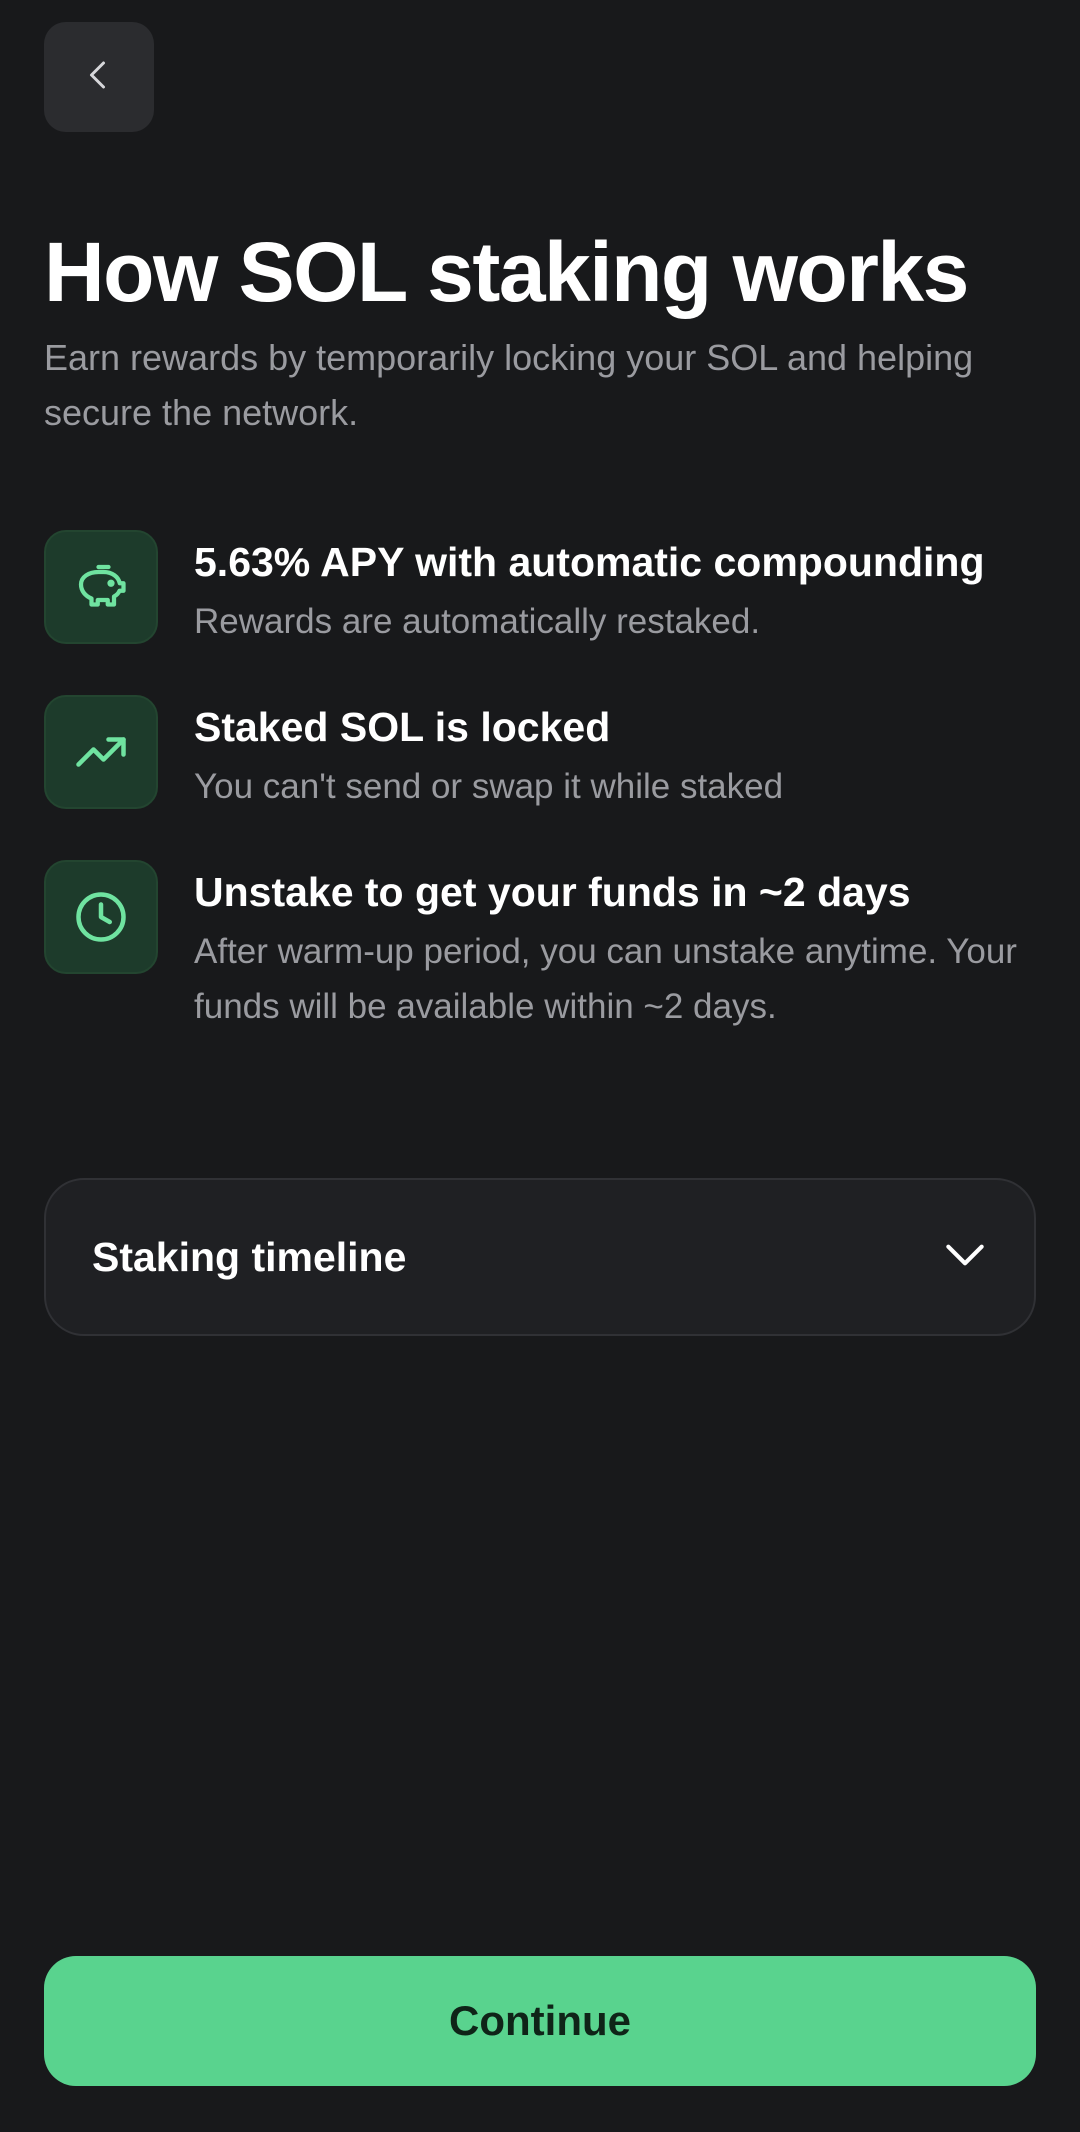 The image size is (1080, 2132). Describe the element at coordinates (589, 562) in the screenshot. I see `feature-title: 5.63% APY with automatic compounding` at that location.